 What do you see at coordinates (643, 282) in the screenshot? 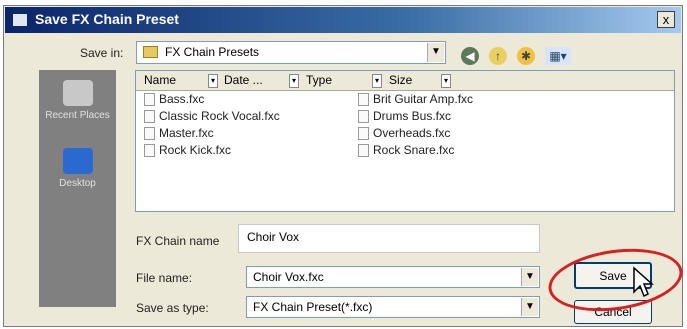
I see `pointer-cursor-icon` at bounding box center [643, 282].